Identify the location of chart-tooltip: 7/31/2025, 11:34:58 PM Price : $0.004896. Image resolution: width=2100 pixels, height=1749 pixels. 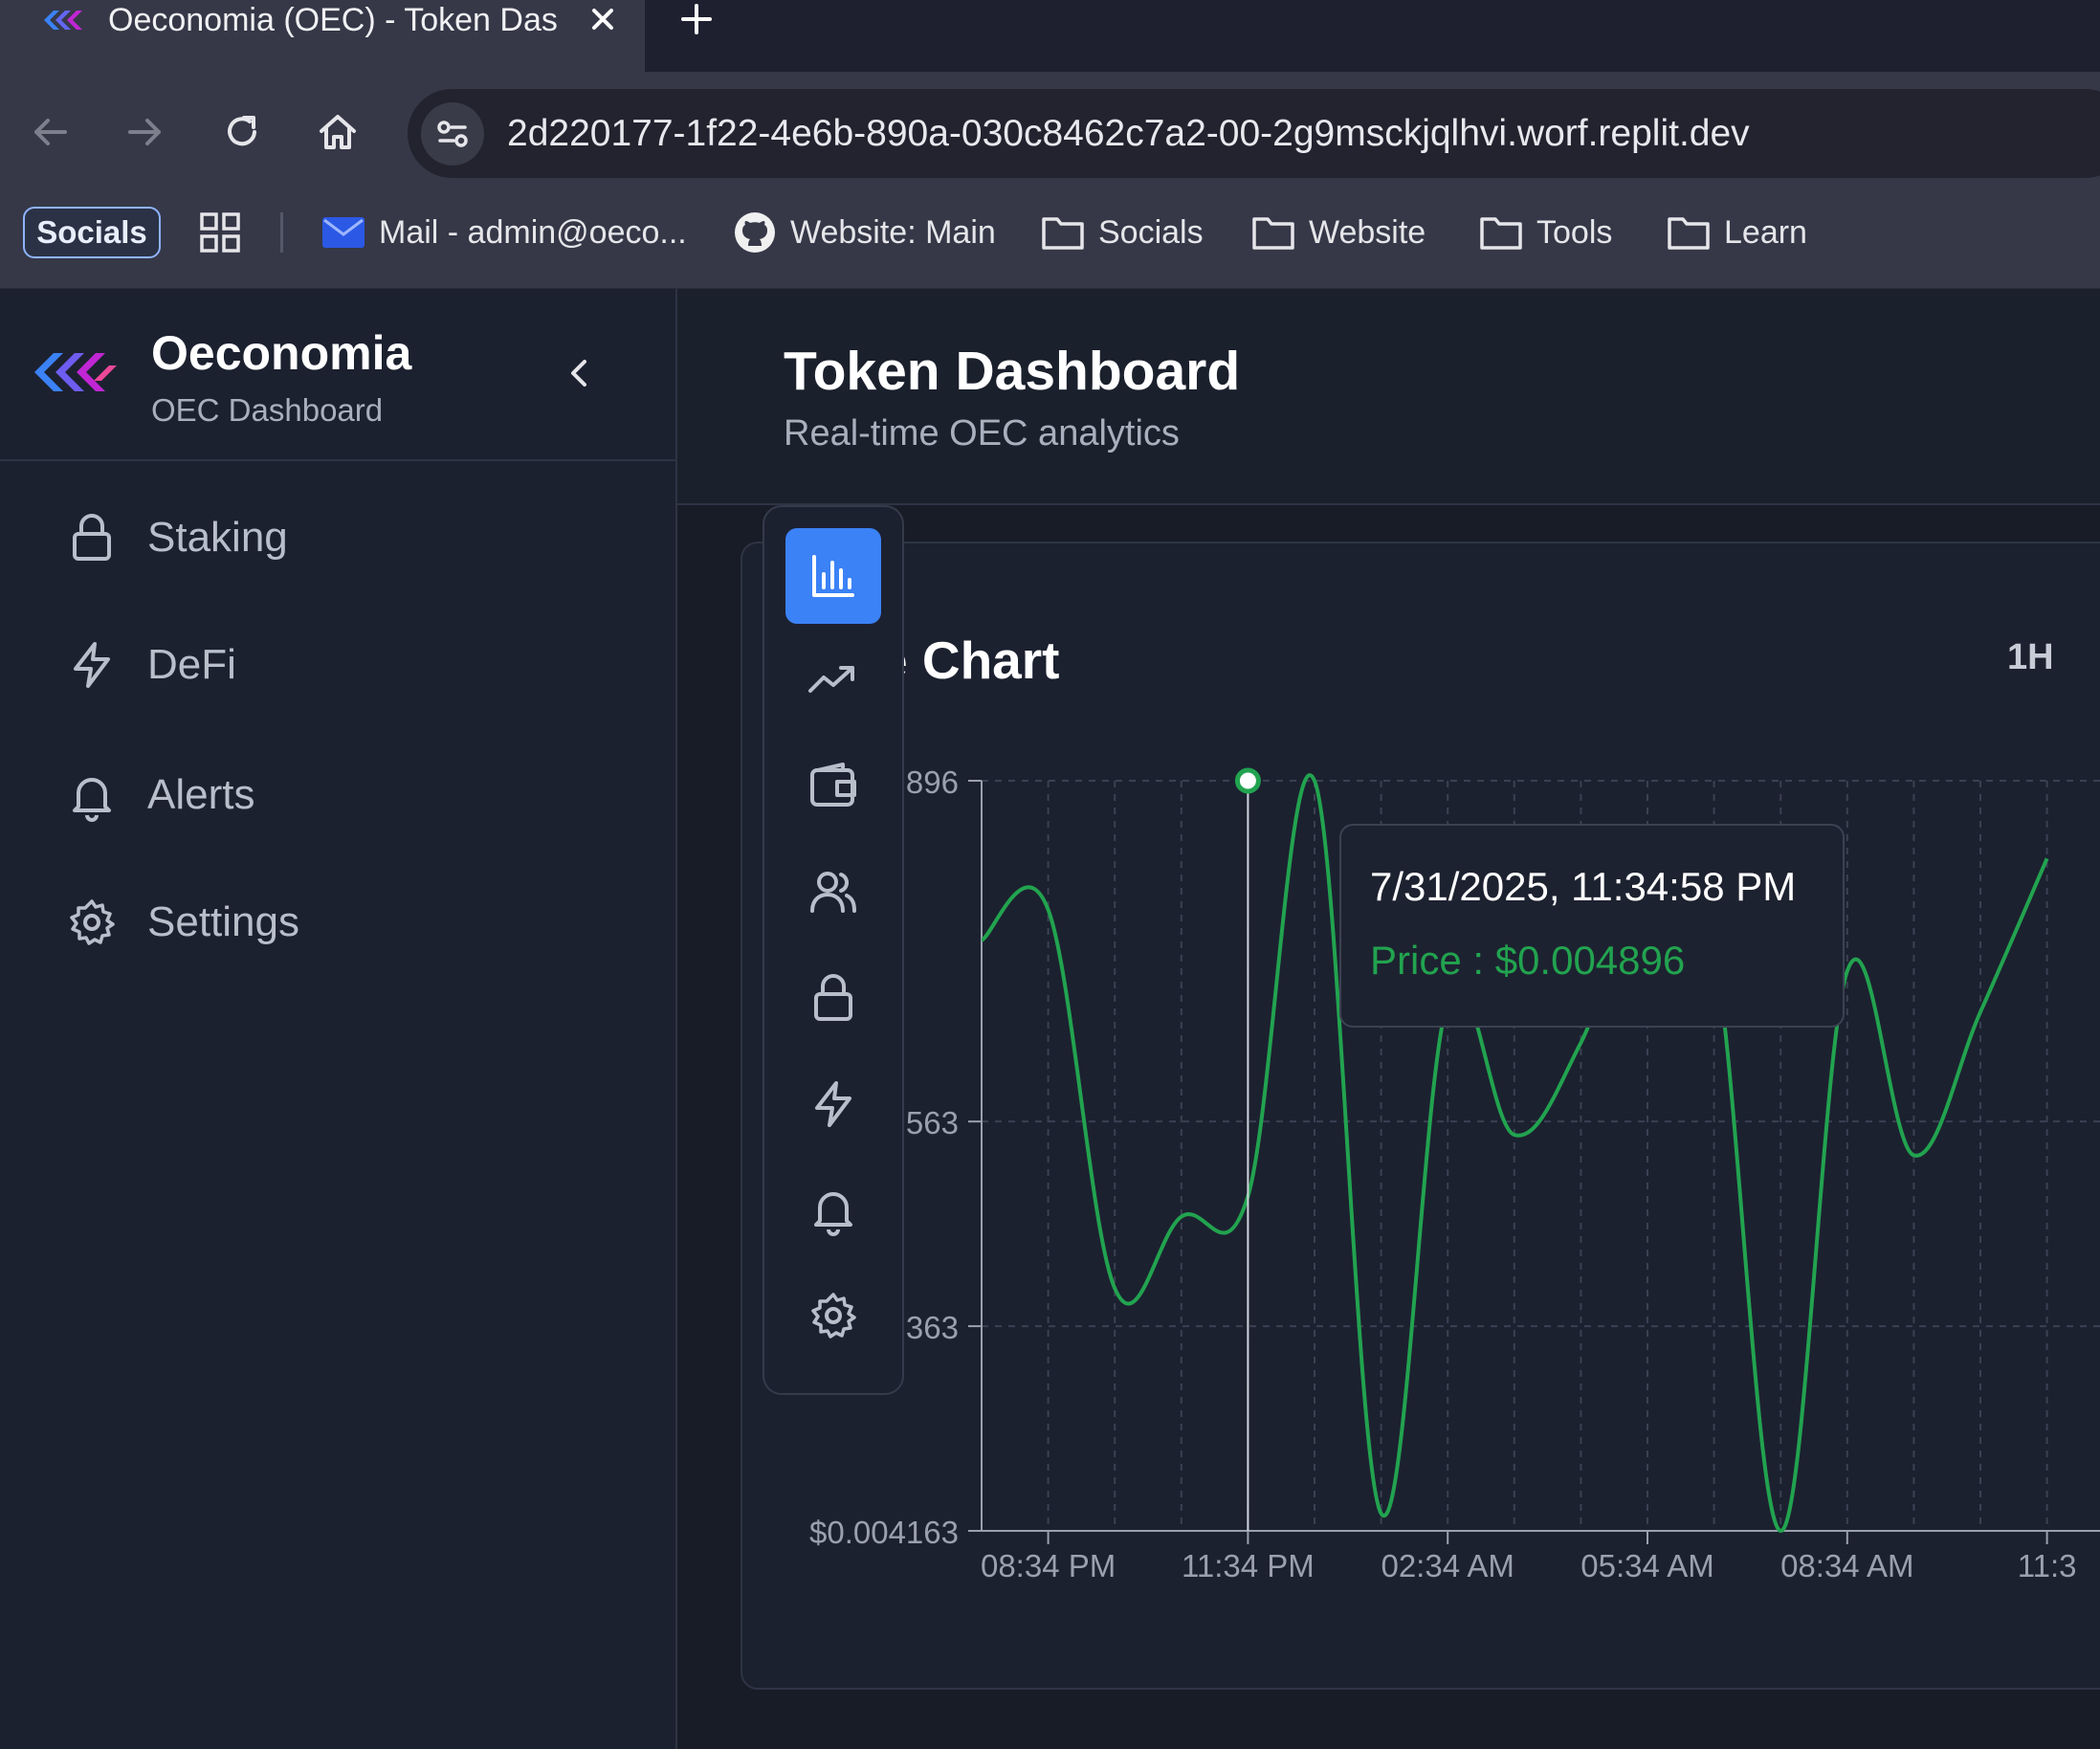
(1592, 926).